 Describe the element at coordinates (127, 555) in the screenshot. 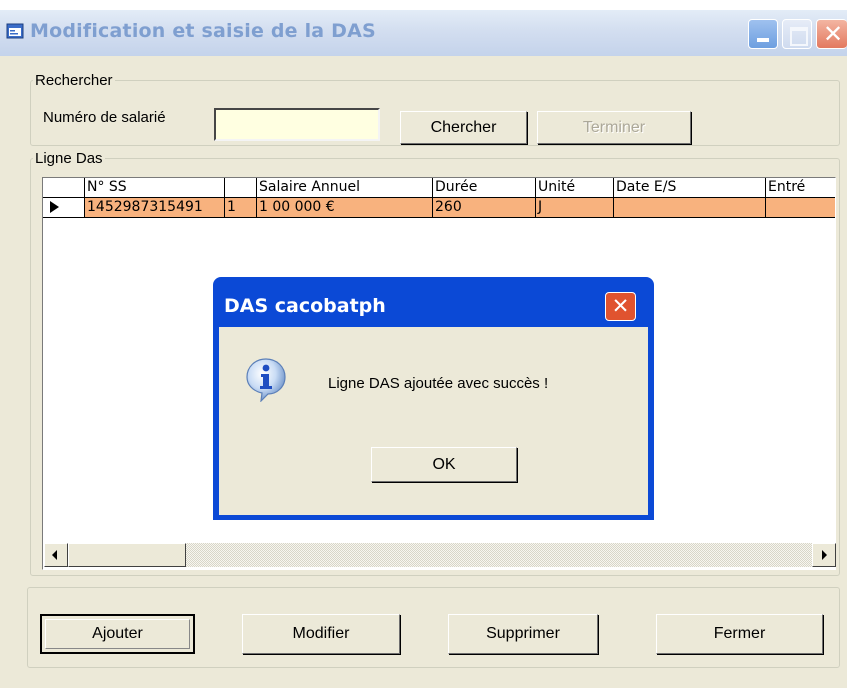

I see `scrollbar-thumb` at that location.